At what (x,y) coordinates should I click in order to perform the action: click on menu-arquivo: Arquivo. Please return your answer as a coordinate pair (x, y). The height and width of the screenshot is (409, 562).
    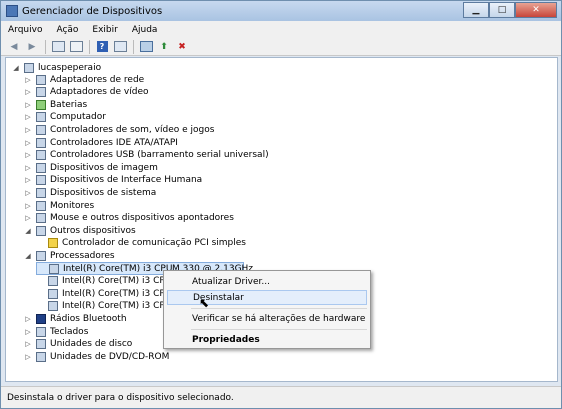
    Looking at the image, I should click on (25, 30).